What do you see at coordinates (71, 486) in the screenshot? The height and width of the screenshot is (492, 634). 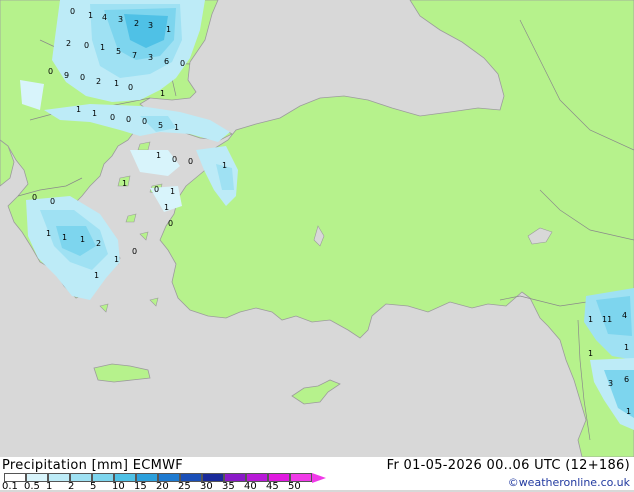 I see `scale-tick-label: 2` at bounding box center [71, 486].